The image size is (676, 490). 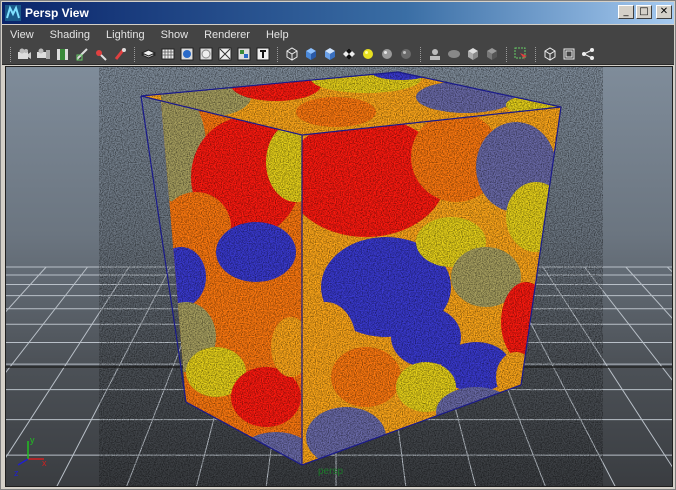 What do you see at coordinates (24, 54) in the screenshot?
I see `camera-icon` at bounding box center [24, 54].